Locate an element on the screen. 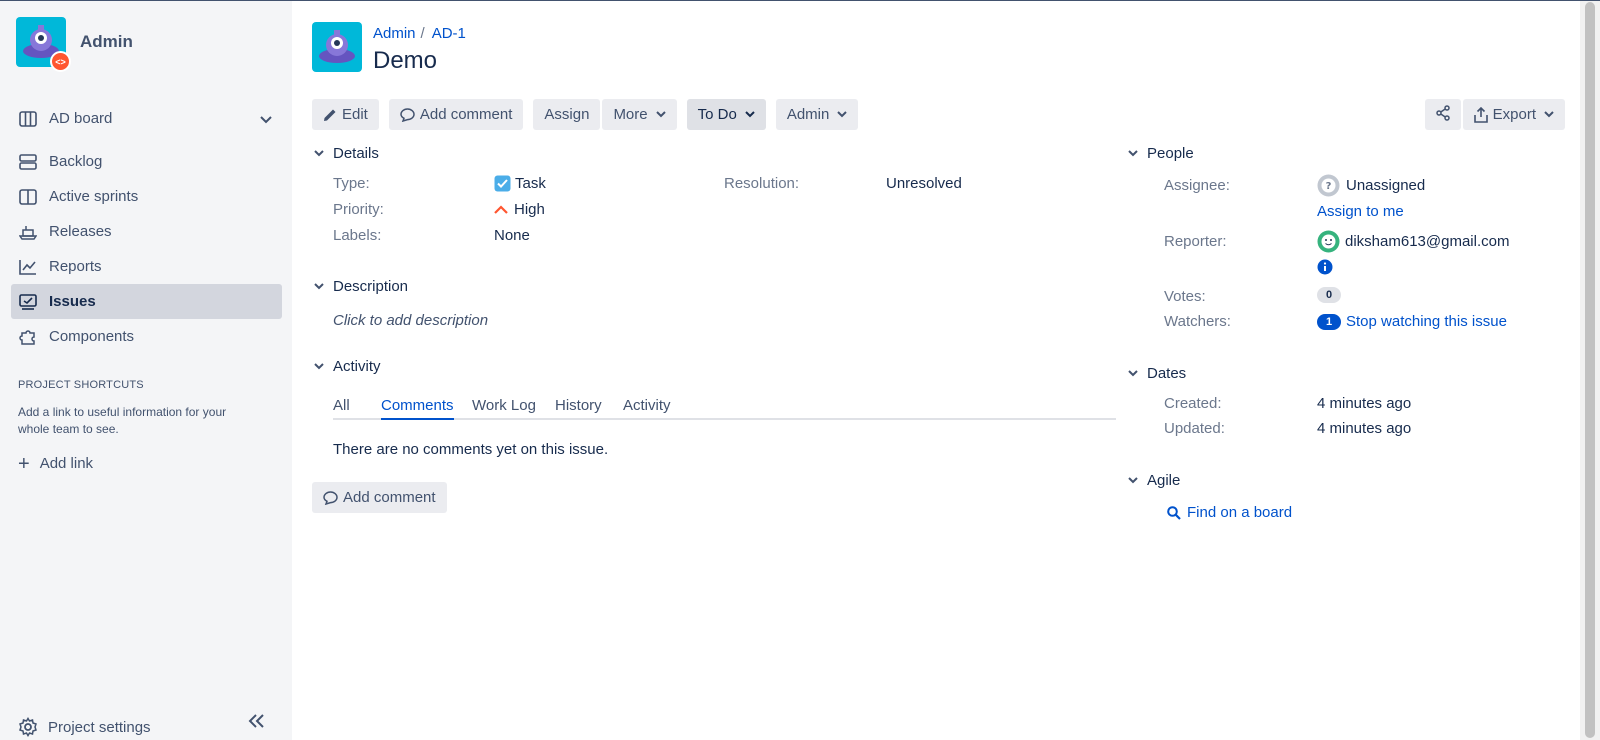 This screenshot has width=1600, height=740. scrollbar is located at coordinates (1590, 370).